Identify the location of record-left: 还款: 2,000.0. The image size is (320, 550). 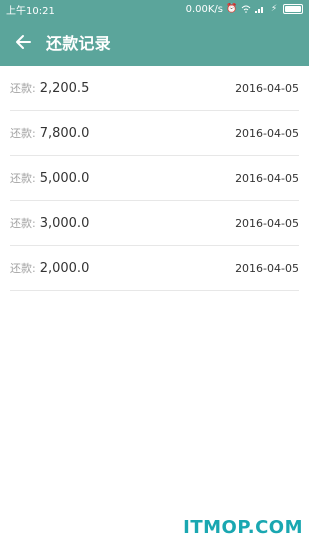
(49, 268).